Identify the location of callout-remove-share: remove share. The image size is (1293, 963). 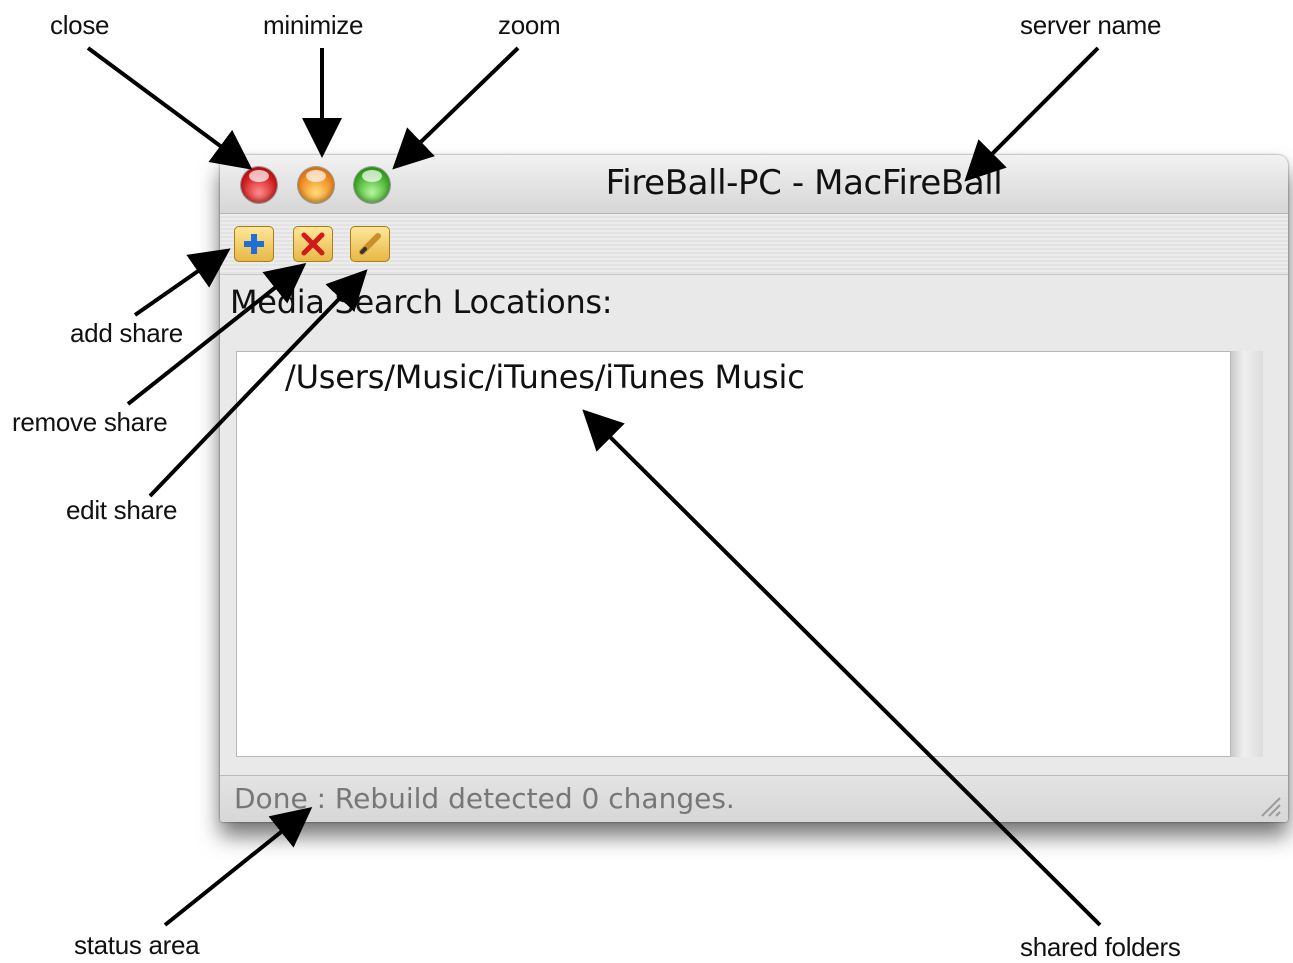
(90, 422).